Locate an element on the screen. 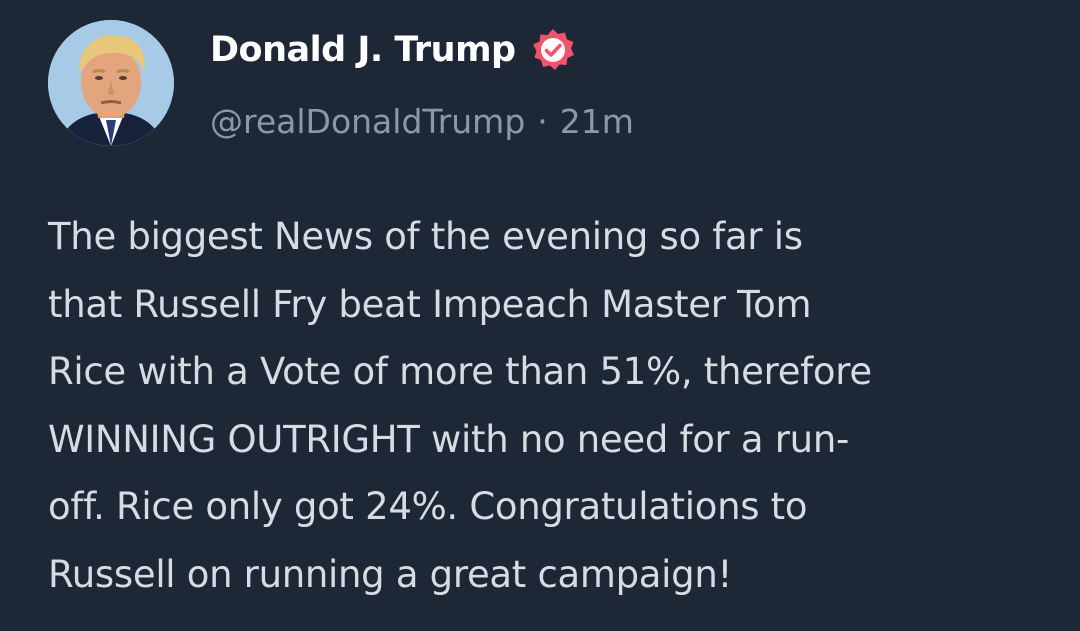 The width and height of the screenshot is (1080, 631). avatar-image is located at coordinates (111, 83).